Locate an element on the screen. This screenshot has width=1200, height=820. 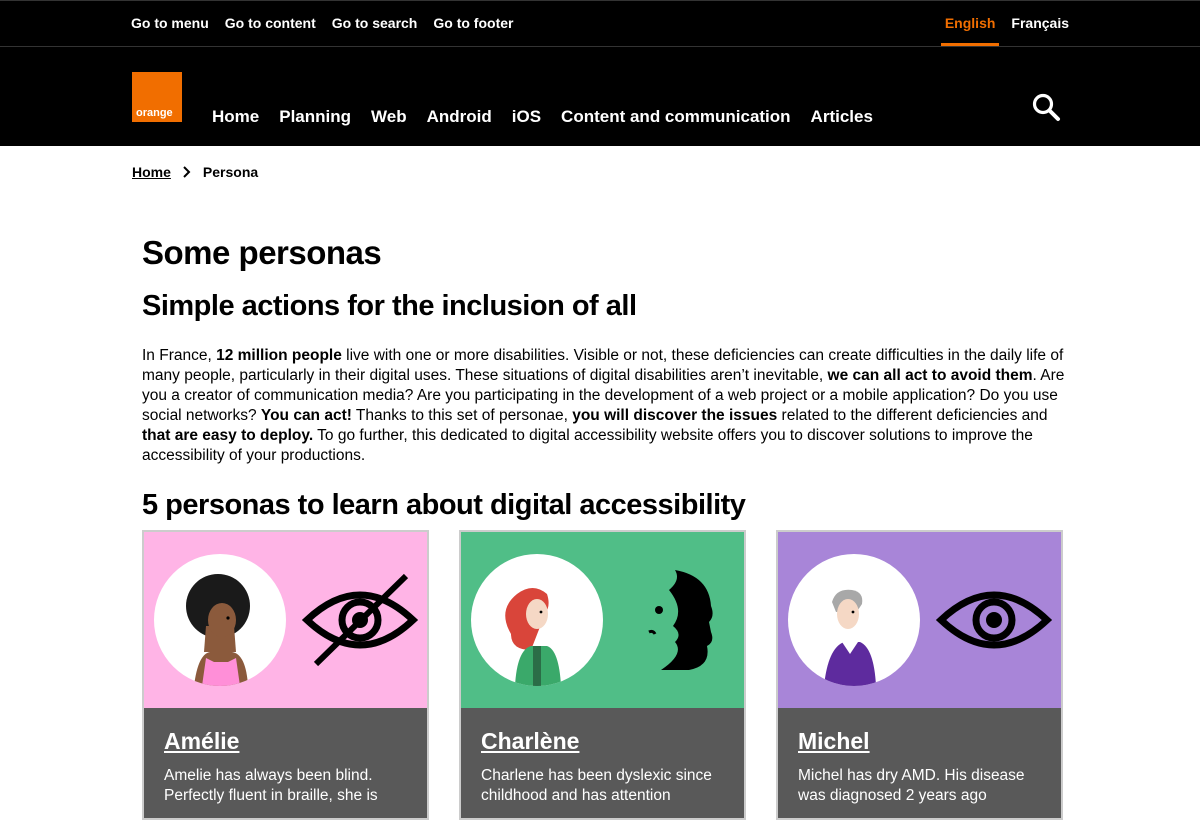
breadcrumb-current: Persona is located at coordinates (230, 172).